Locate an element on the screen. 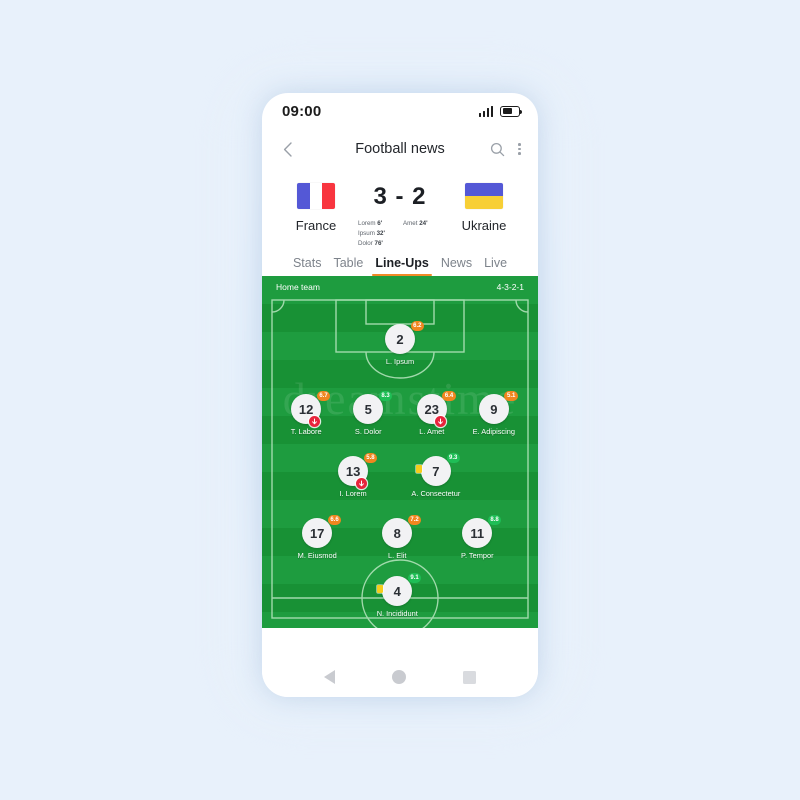 Image resolution: width=800 pixels, height=800 pixels. player-disc-wrap: 12 6.7 is located at coordinates (311, 409).